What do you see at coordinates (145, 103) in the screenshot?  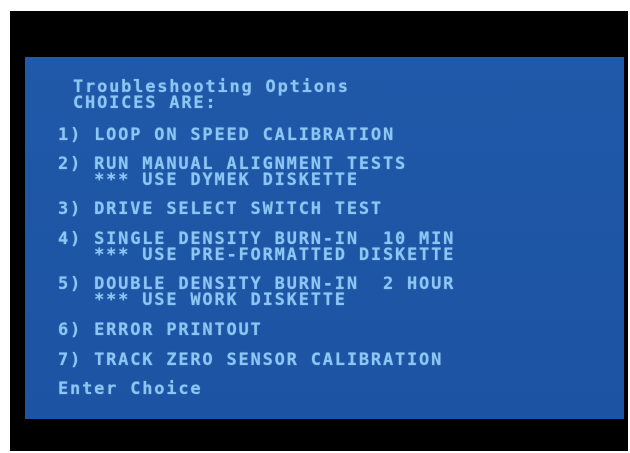 I see `menu-subtitle: CHOICES ARE:` at bounding box center [145, 103].